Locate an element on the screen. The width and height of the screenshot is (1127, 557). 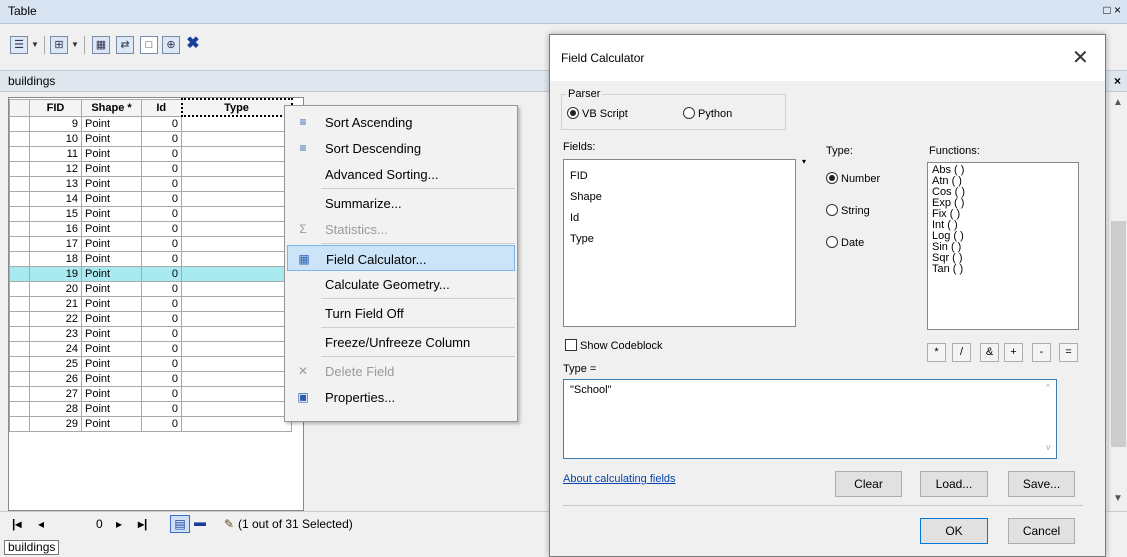
window-controls: □ × is located at coordinates (1112, 10).